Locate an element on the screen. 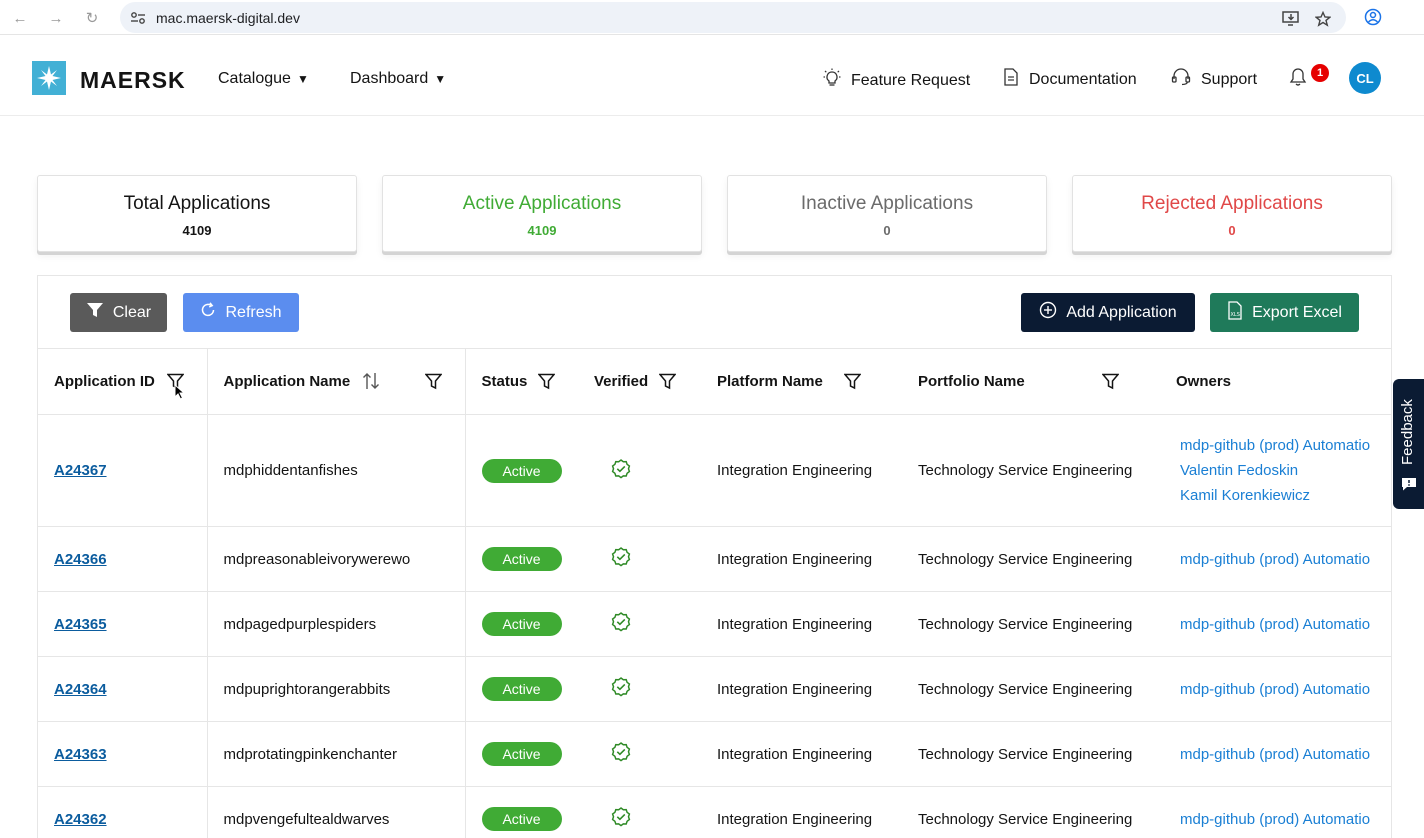  feedback-tab: Feedback is located at coordinates (1408, 444).